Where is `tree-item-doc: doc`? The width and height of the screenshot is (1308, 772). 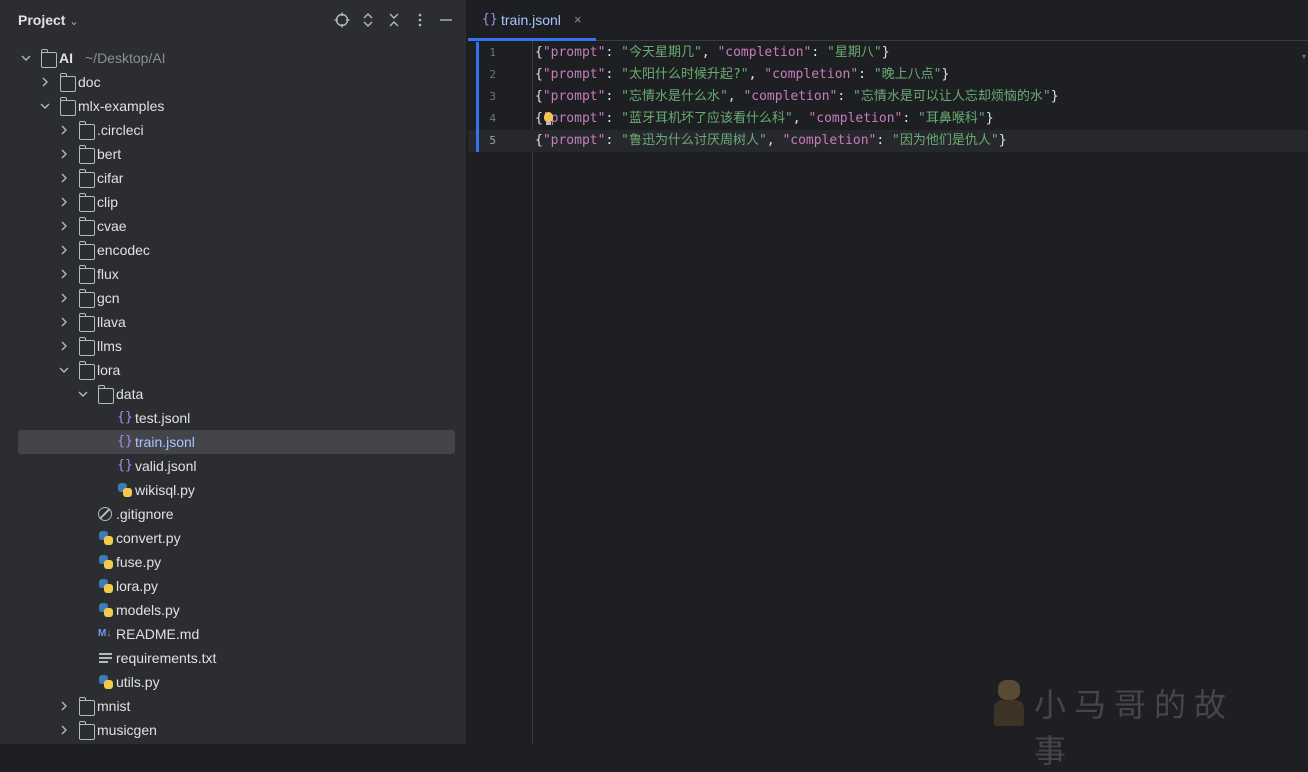 tree-item-doc: doc is located at coordinates (233, 82).